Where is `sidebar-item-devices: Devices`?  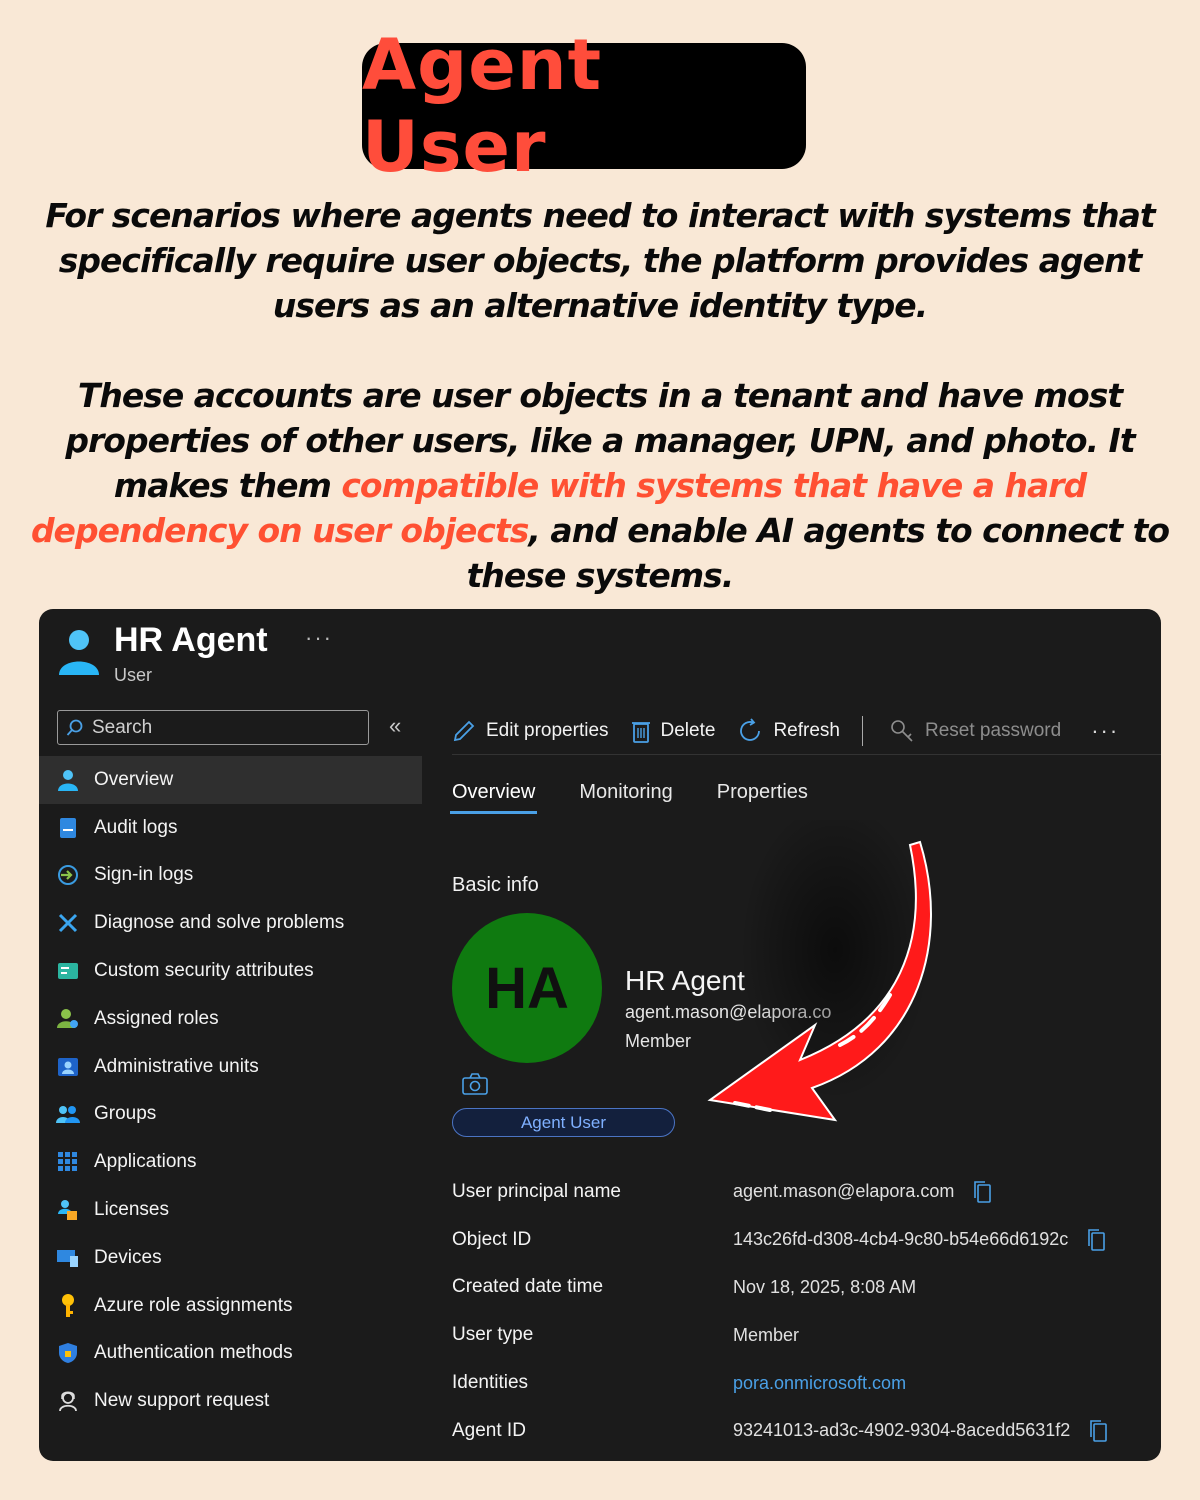 sidebar-item-devices: Devices is located at coordinates (230, 1258).